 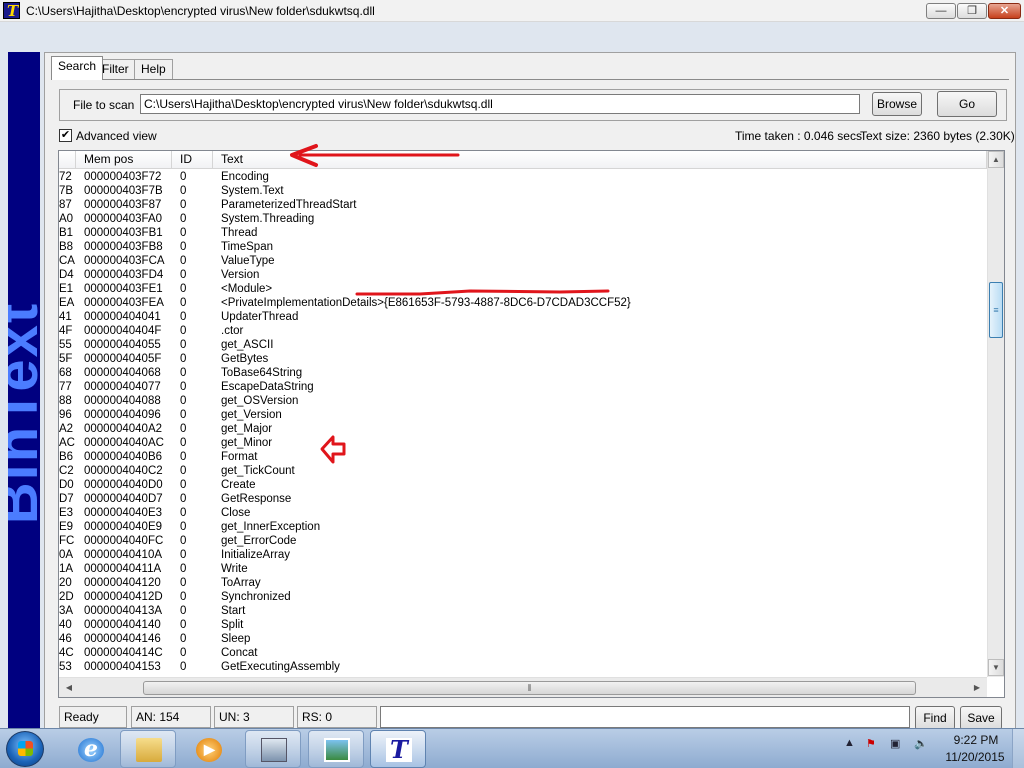 I want to click on volume-icon: 🔈, so click(x=921, y=743).